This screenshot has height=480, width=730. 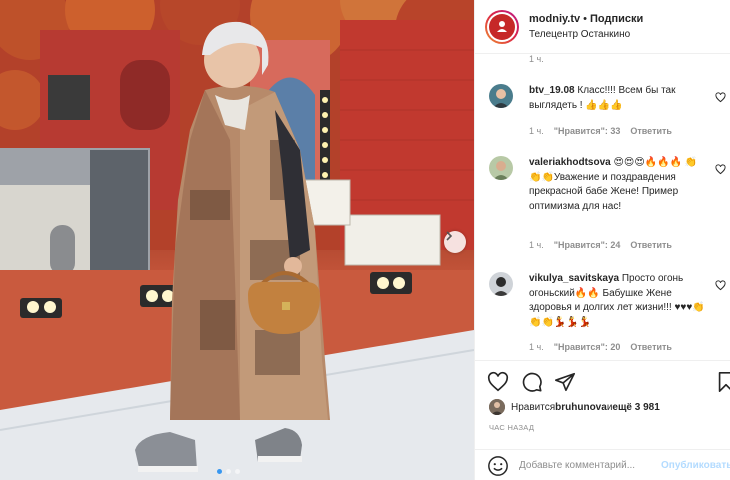 I want to click on post-location: Телецентр Останкино, so click(x=586, y=35).